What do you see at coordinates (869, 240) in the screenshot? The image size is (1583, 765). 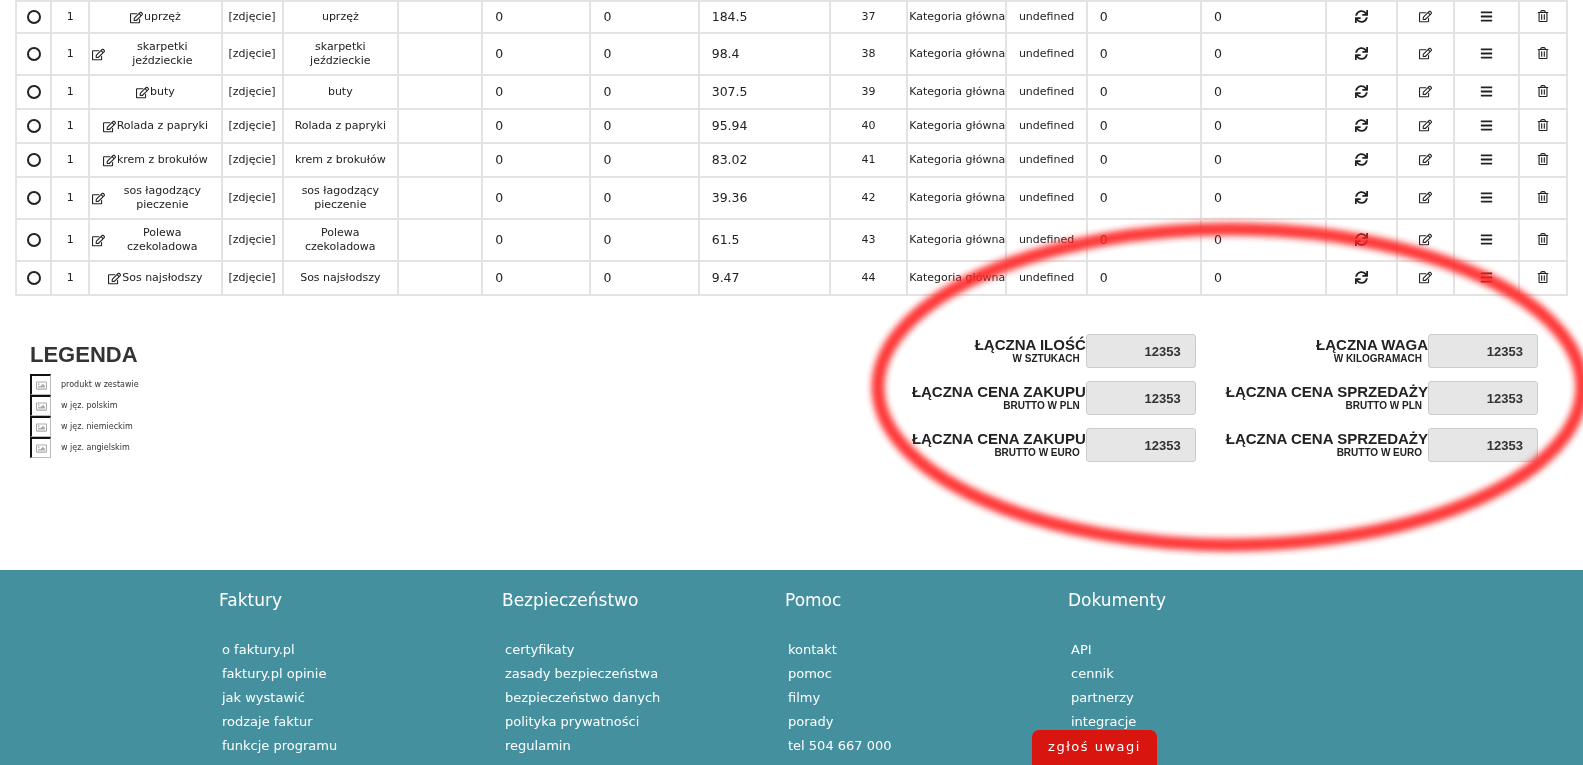 I see `table-cell: 43` at bounding box center [869, 240].